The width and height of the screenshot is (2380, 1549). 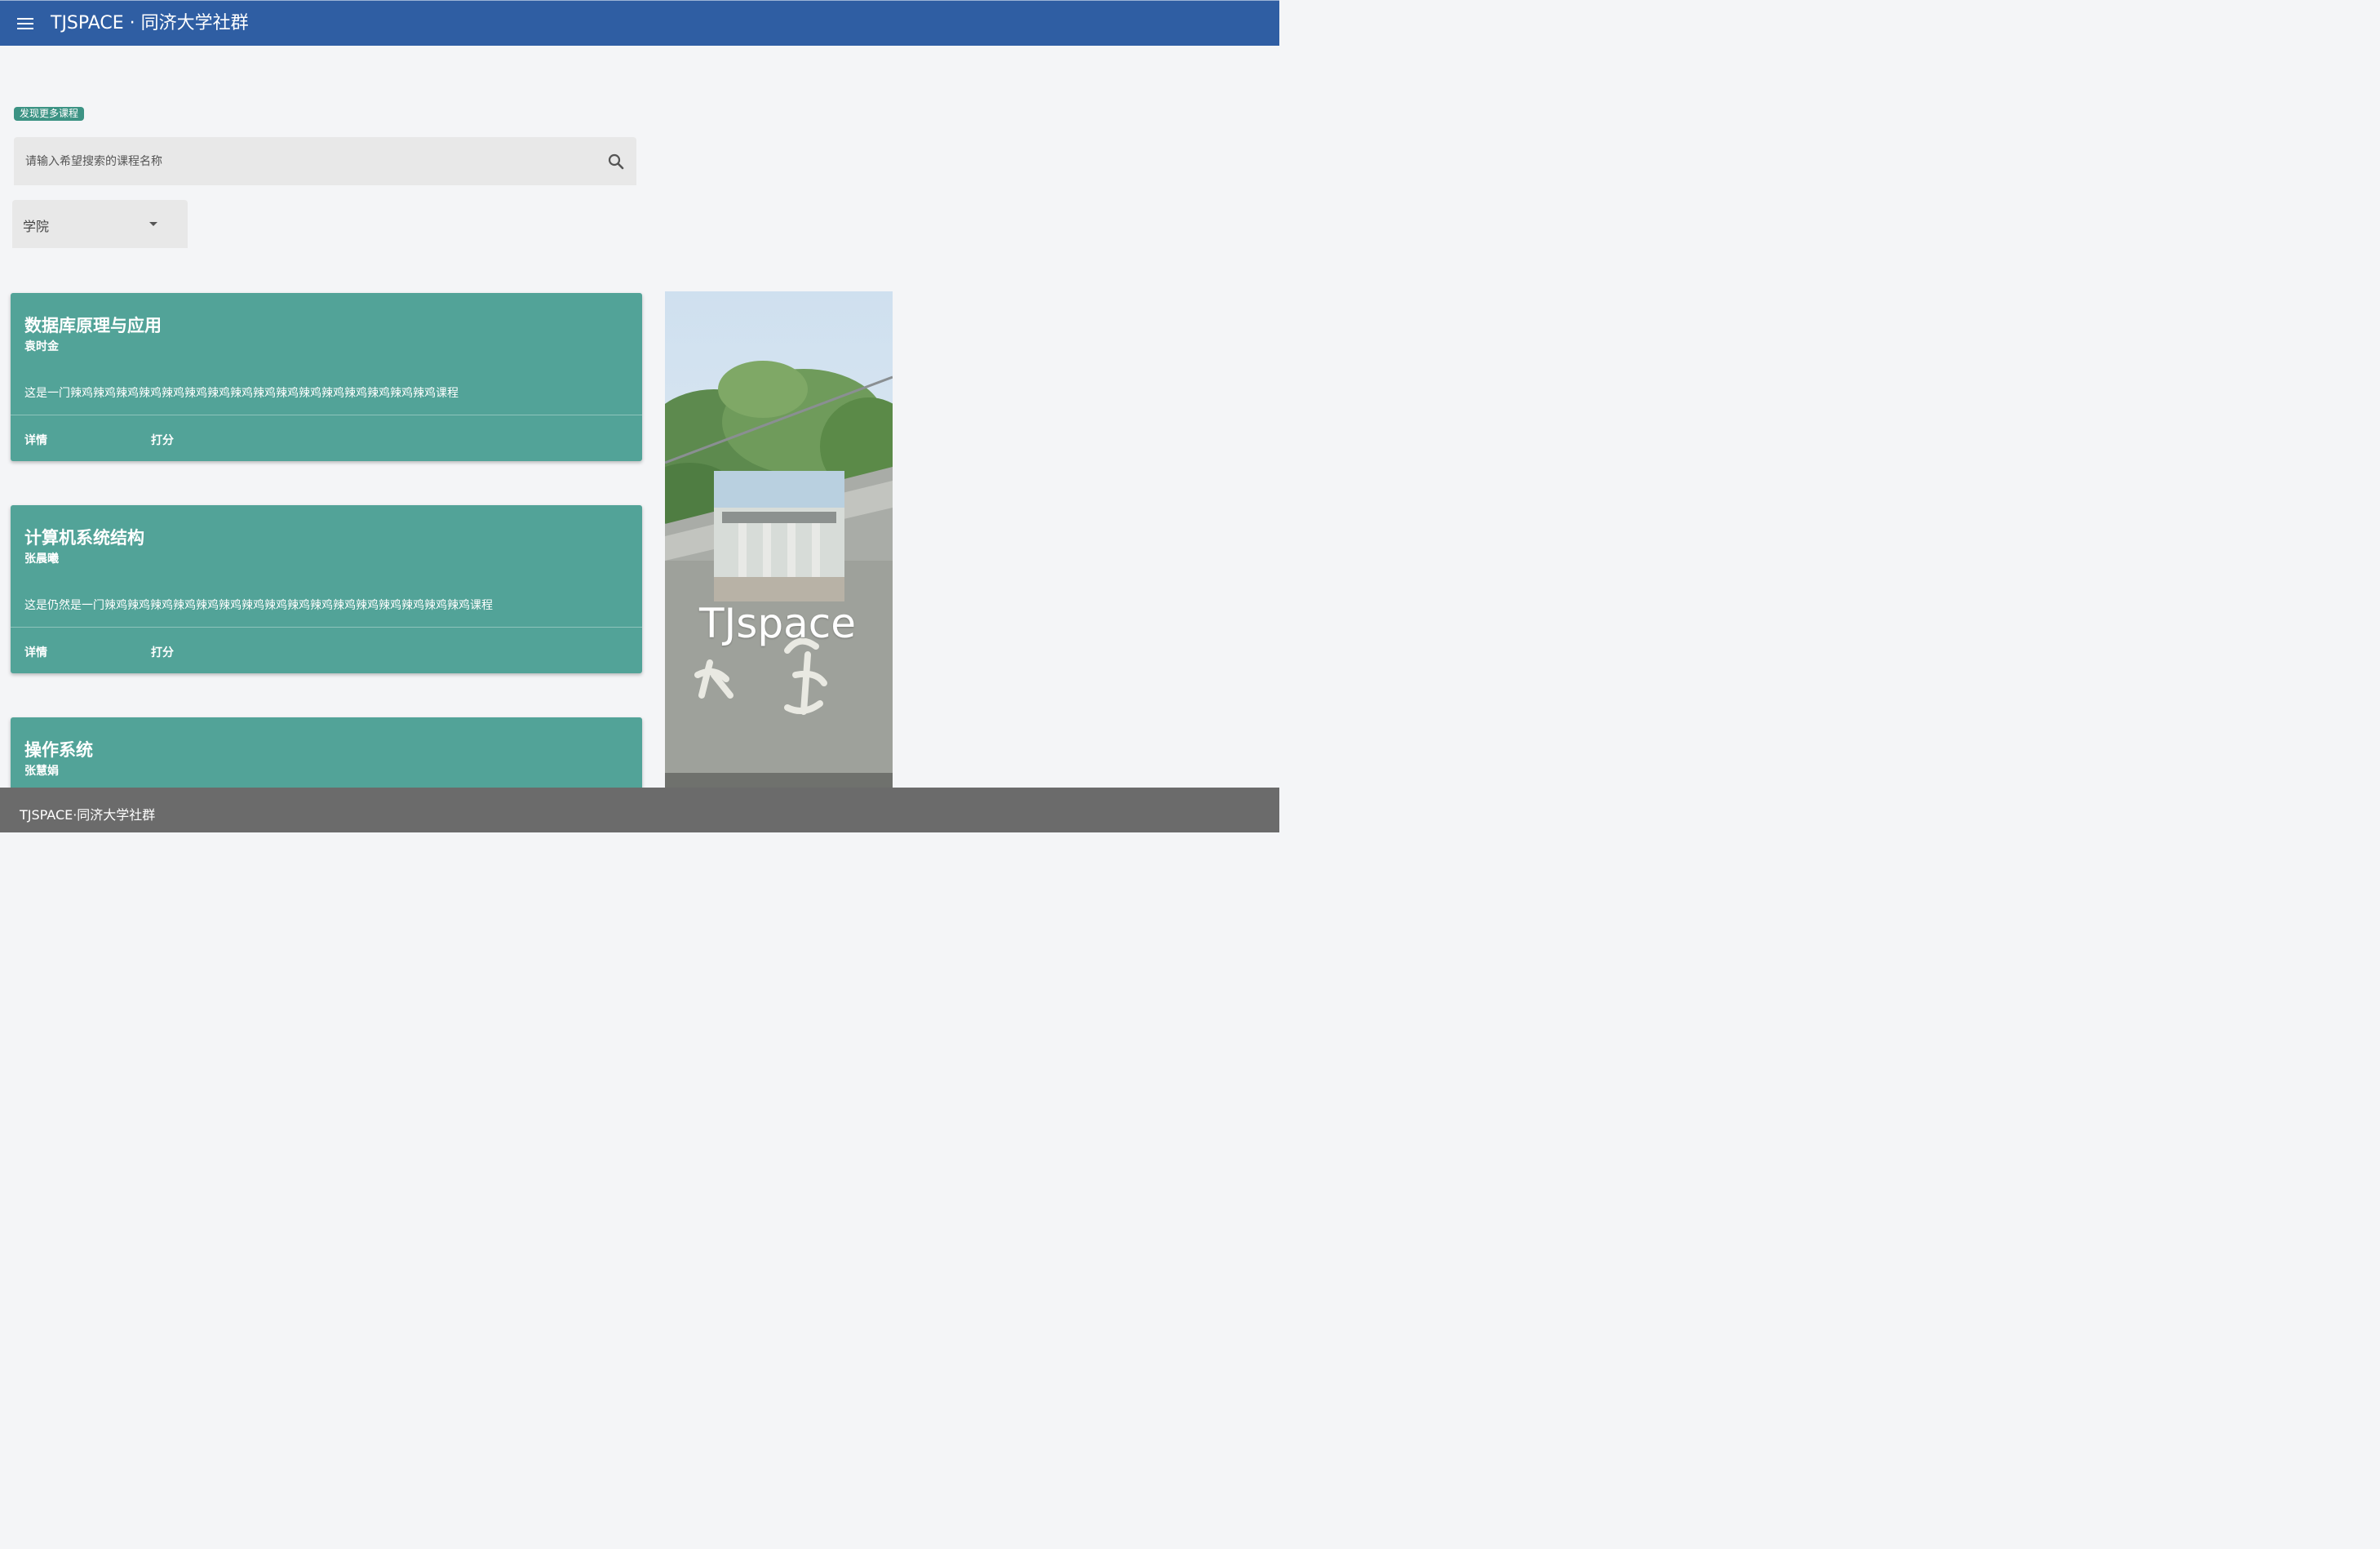 What do you see at coordinates (241, 393) in the screenshot?
I see `course-description: 这是一门辣鸡辣鸡辣鸡辣鸡辣鸡辣鸡辣鸡辣鸡辣鸡辣鸡辣鸡辣鸡辣鸡辣鸡辣鸡辣鸡课程` at bounding box center [241, 393].